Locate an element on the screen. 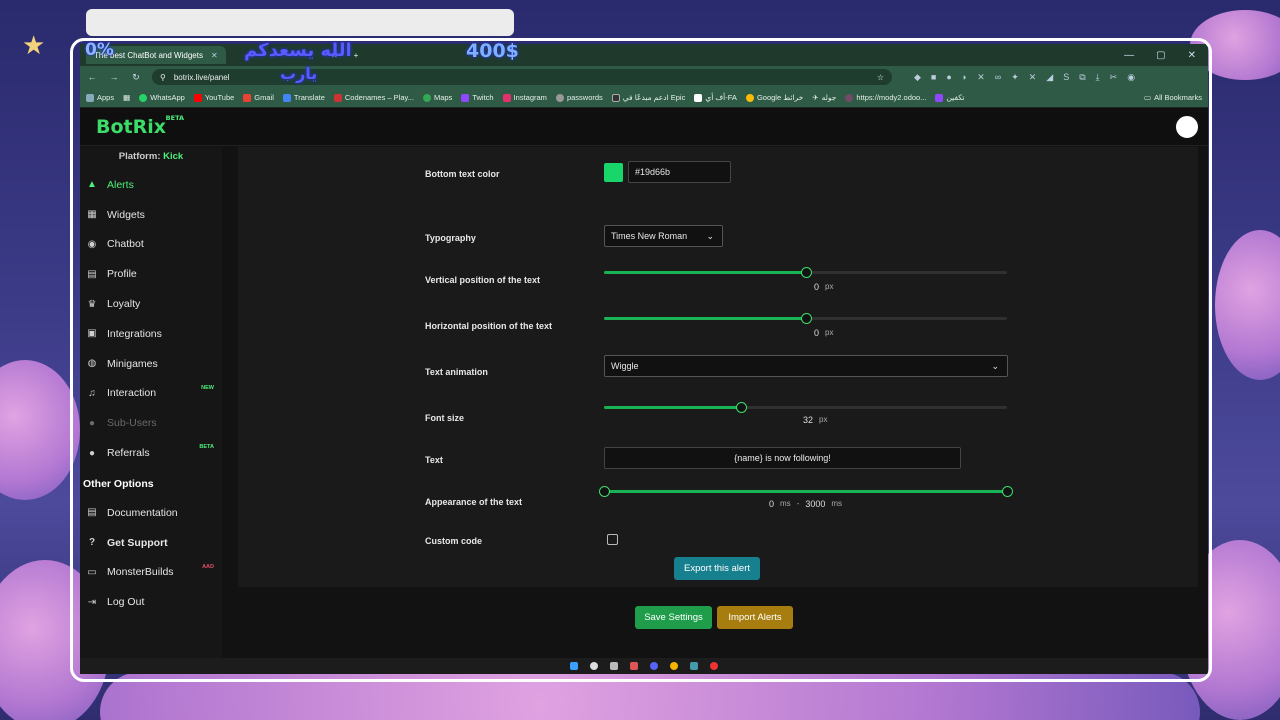 The width and height of the screenshot is (1280, 720). minimize-icon: — is located at coordinates (1129, 55).